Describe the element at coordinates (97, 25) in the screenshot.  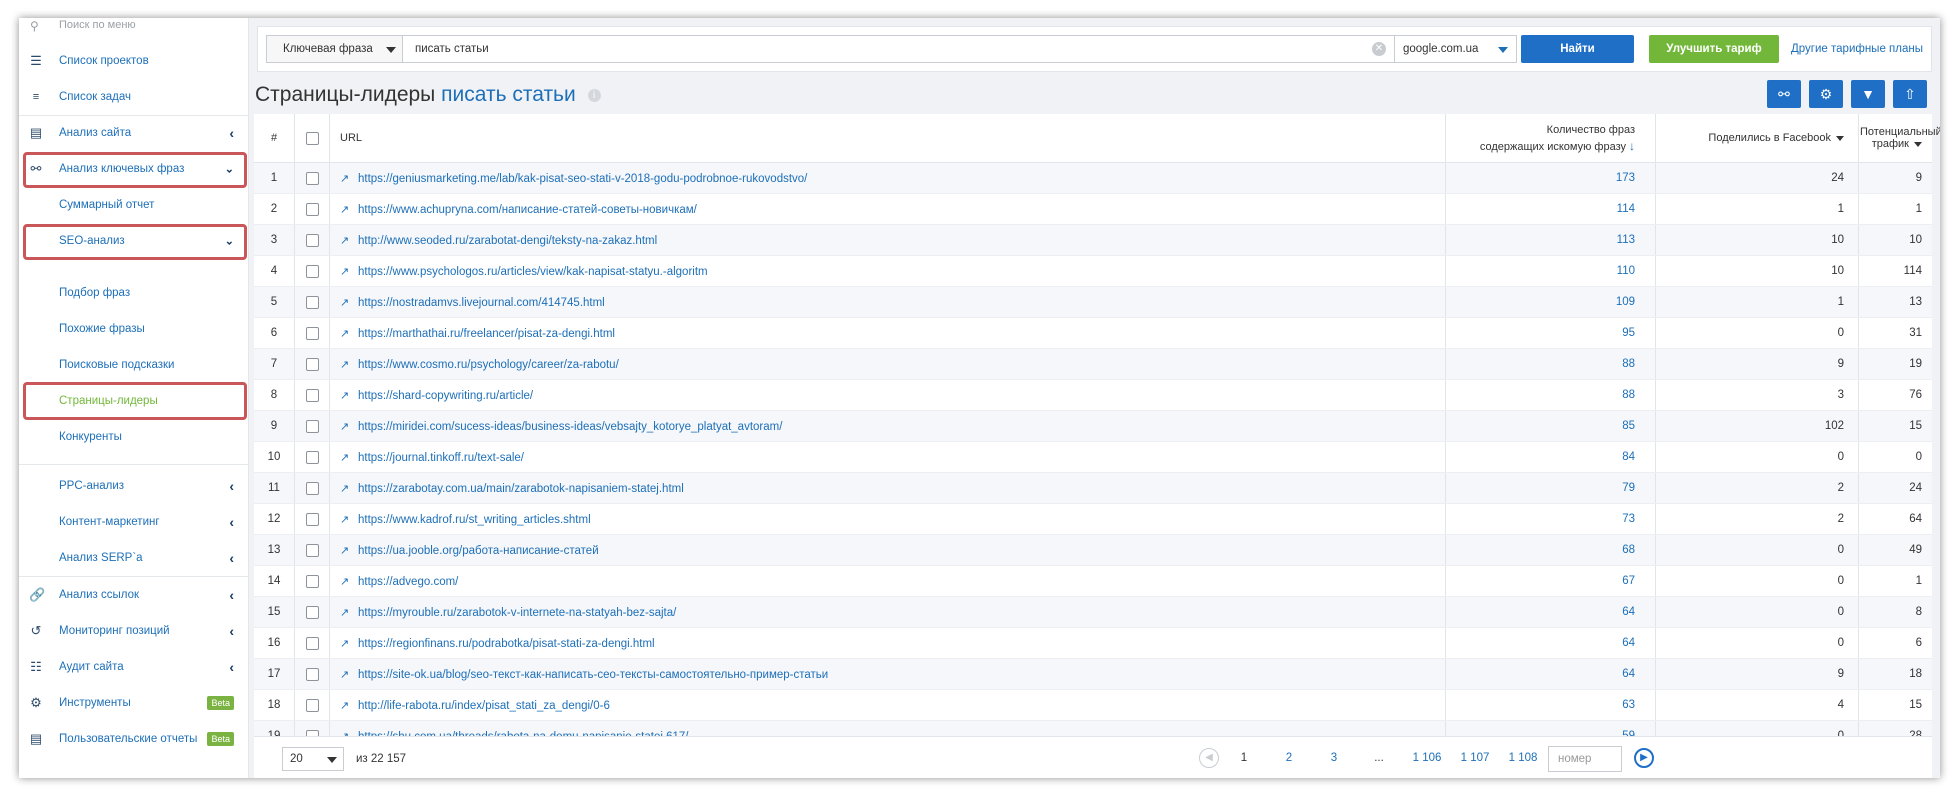
I see `sidebar-search-input: Поиск по меню` at that location.